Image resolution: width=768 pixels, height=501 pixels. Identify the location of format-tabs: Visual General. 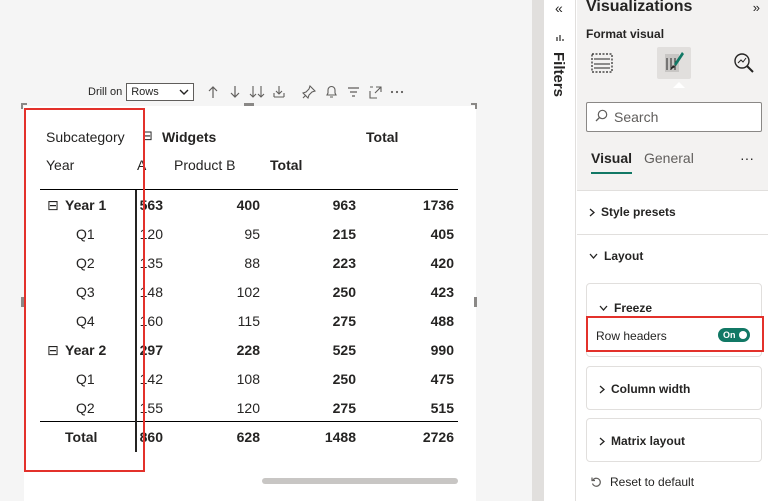
(648, 162).